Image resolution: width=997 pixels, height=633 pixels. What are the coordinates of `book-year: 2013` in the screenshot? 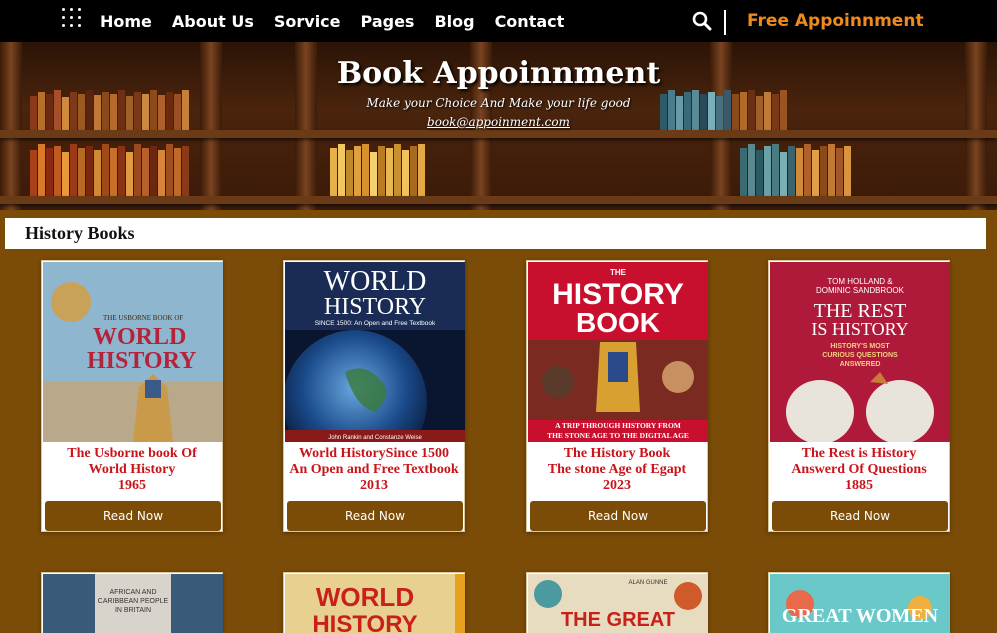 It's located at (374, 485).